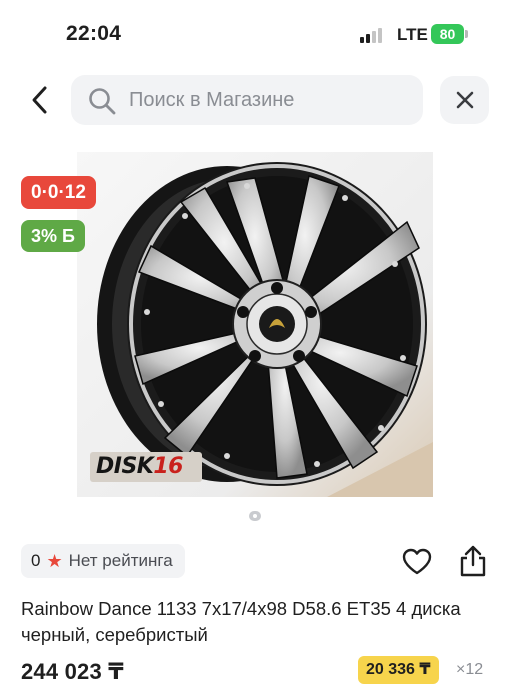 Image resolution: width=511 pixels, height=699 pixels. What do you see at coordinates (58, 192) in the screenshot?
I see `installment-badge: 0·0·12` at bounding box center [58, 192].